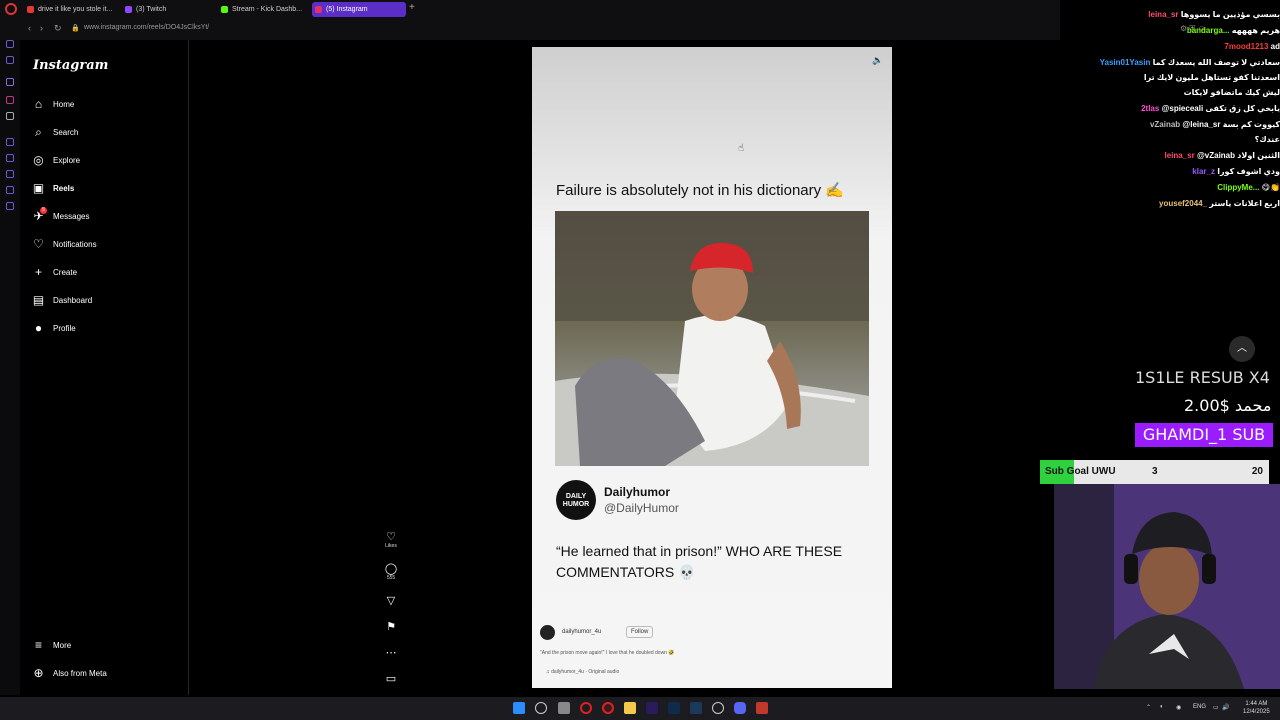  I want to click on reel-audio-label: ♫ dailyhumor_4u · Original audio, so click(582, 672).